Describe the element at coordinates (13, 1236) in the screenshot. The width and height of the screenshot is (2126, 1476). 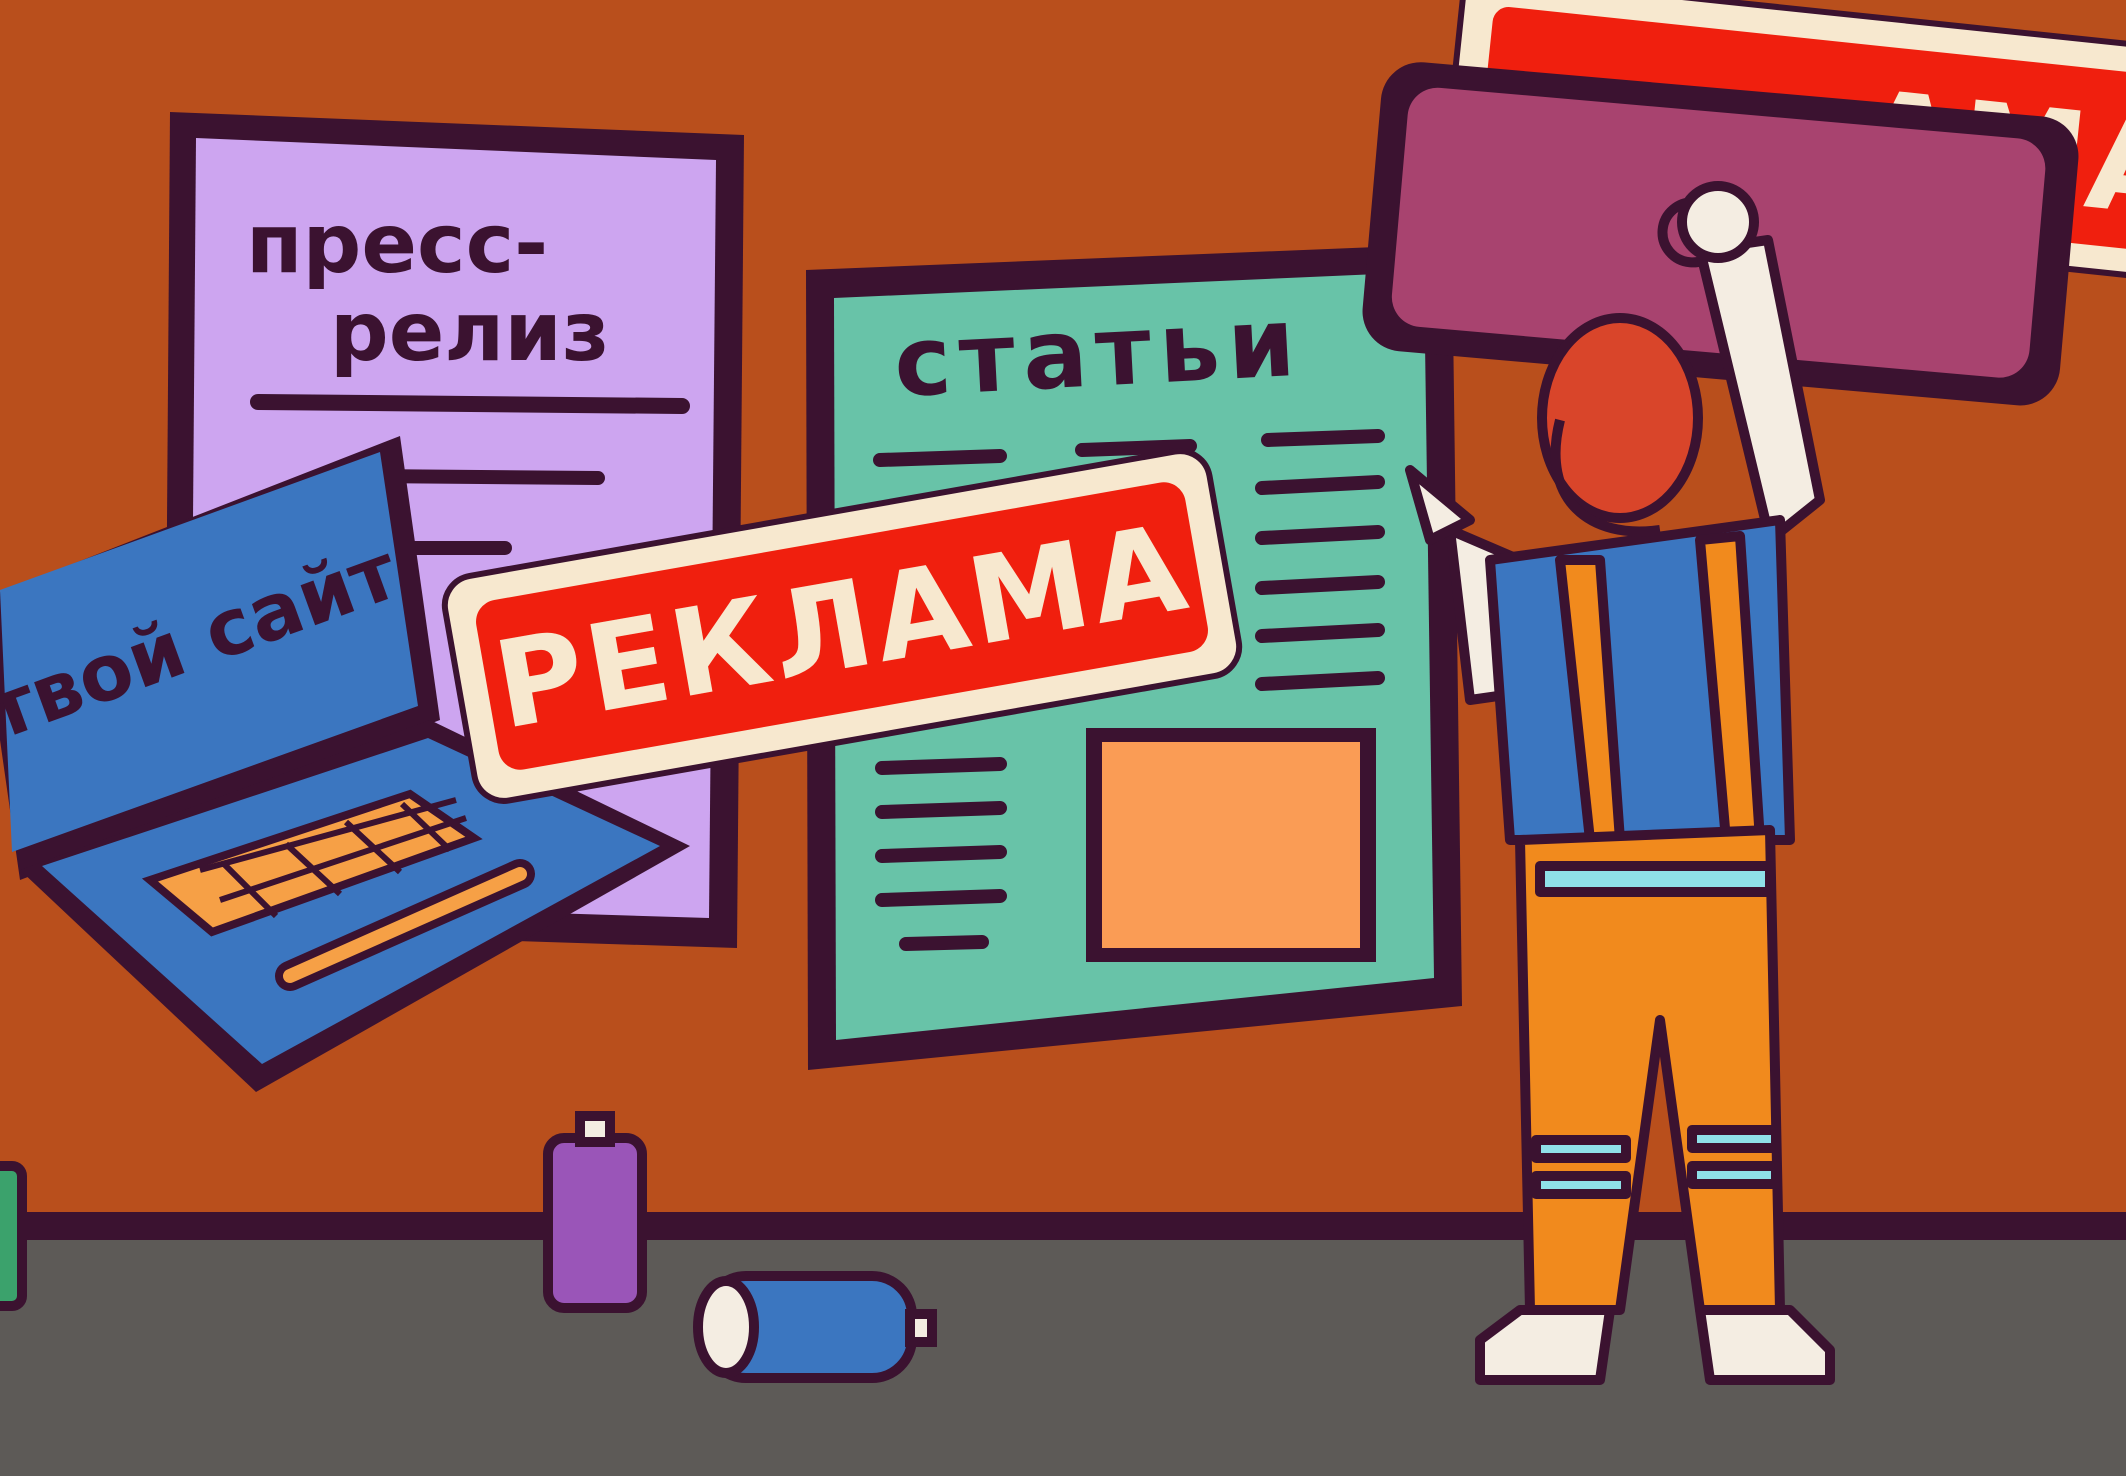
I see `spray-can-icon-edge` at that location.